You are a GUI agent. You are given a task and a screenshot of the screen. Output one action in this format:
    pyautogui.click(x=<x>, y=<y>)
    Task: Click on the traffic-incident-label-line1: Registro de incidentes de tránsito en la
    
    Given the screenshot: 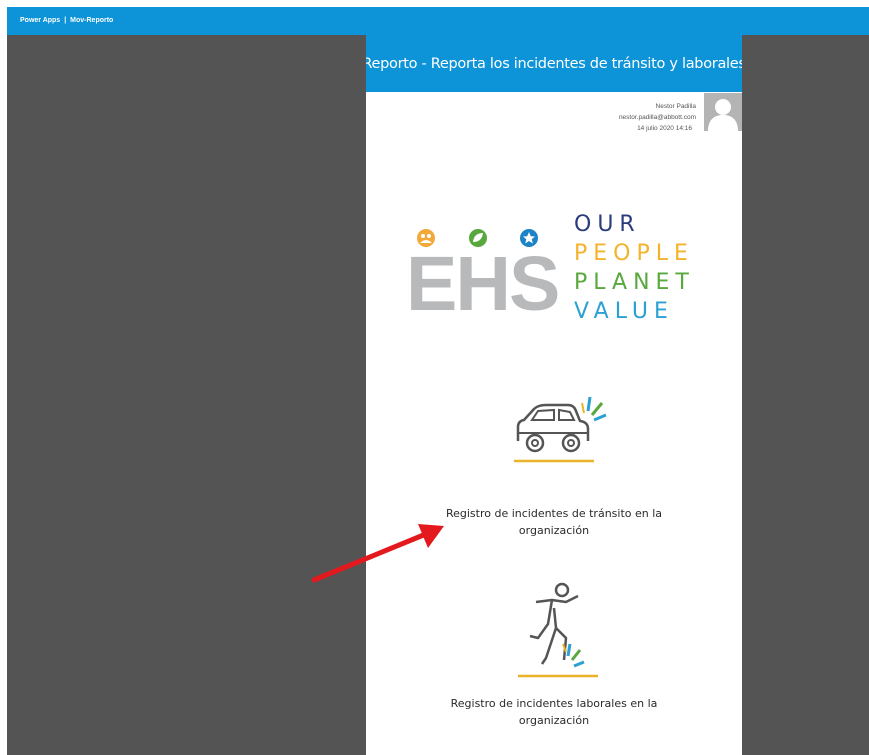 What is the action you would take?
    pyautogui.click(x=554, y=513)
    